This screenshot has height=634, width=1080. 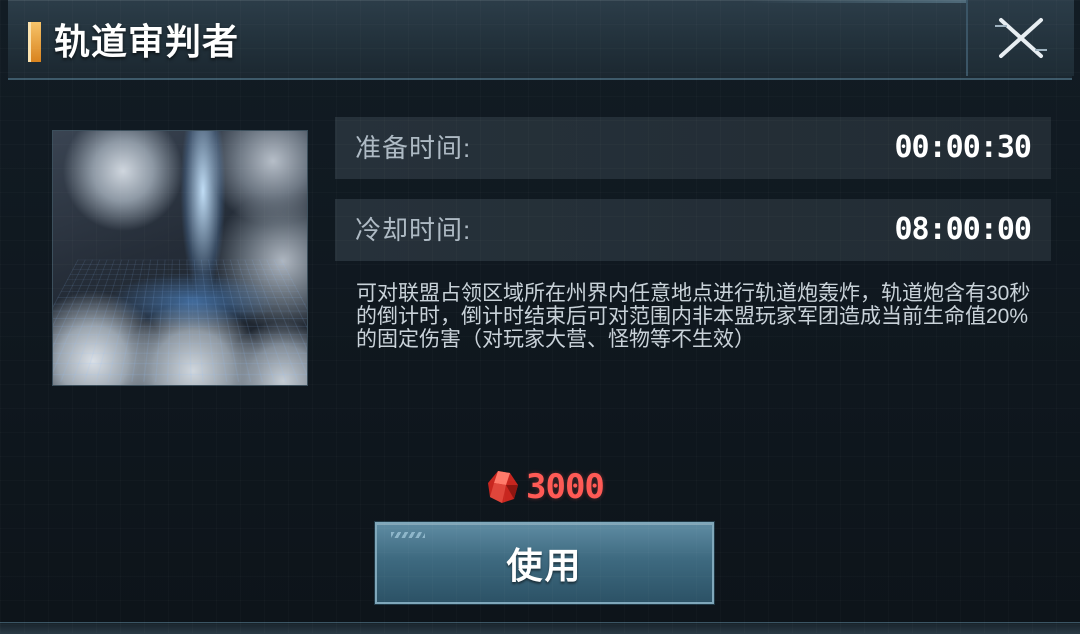 I want to click on button-decoration, so click(x=408, y=535).